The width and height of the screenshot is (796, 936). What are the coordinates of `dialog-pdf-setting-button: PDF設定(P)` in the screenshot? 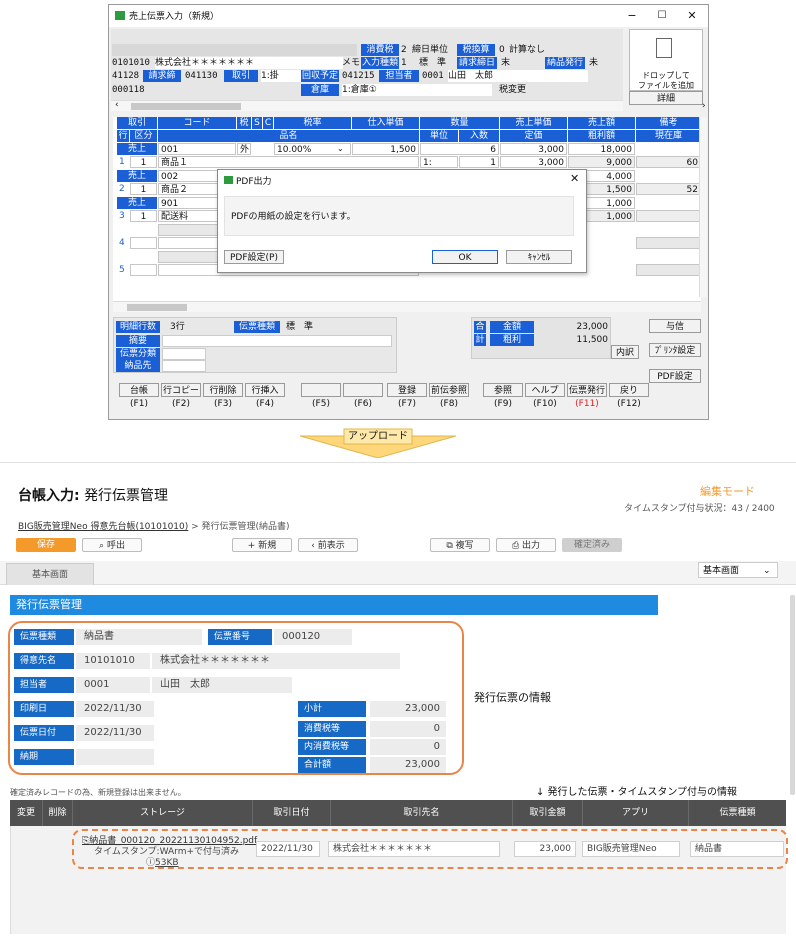 It's located at (254, 257).